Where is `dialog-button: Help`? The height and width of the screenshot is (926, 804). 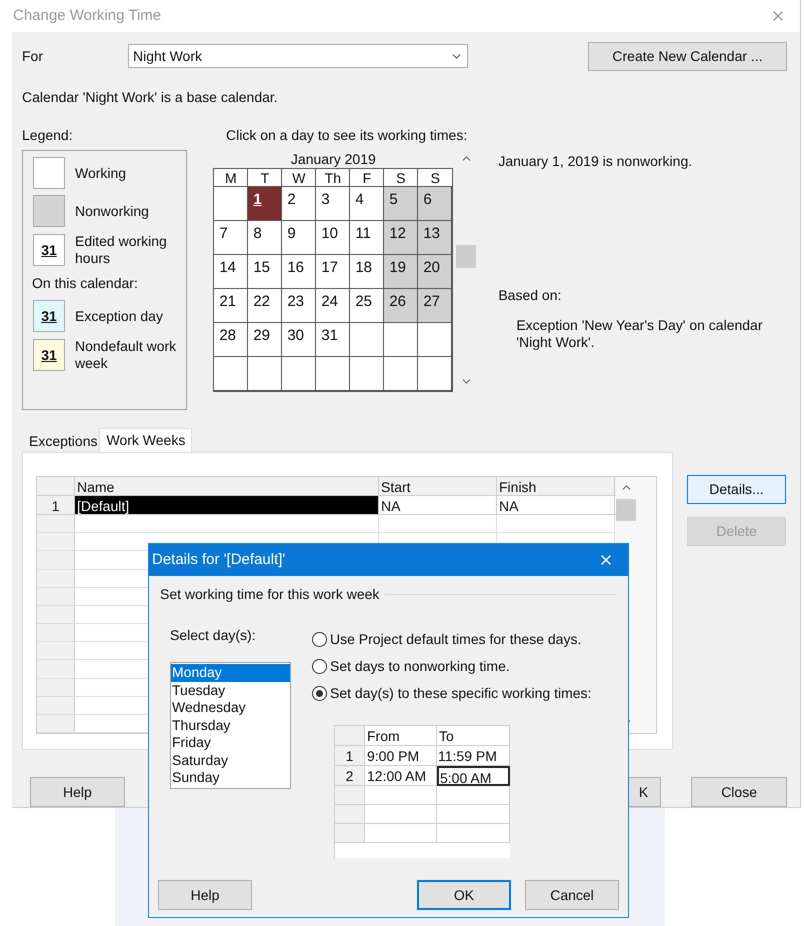 dialog-button: Help is located at coordinates (205, 895).